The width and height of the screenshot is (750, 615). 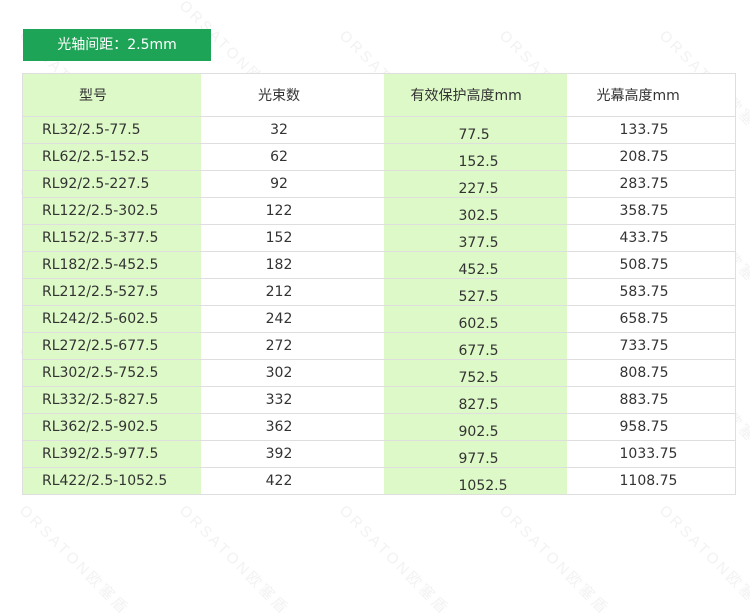 I want to click on header-protection-height: 有效保护高度mm, so click(x=475, y=95).